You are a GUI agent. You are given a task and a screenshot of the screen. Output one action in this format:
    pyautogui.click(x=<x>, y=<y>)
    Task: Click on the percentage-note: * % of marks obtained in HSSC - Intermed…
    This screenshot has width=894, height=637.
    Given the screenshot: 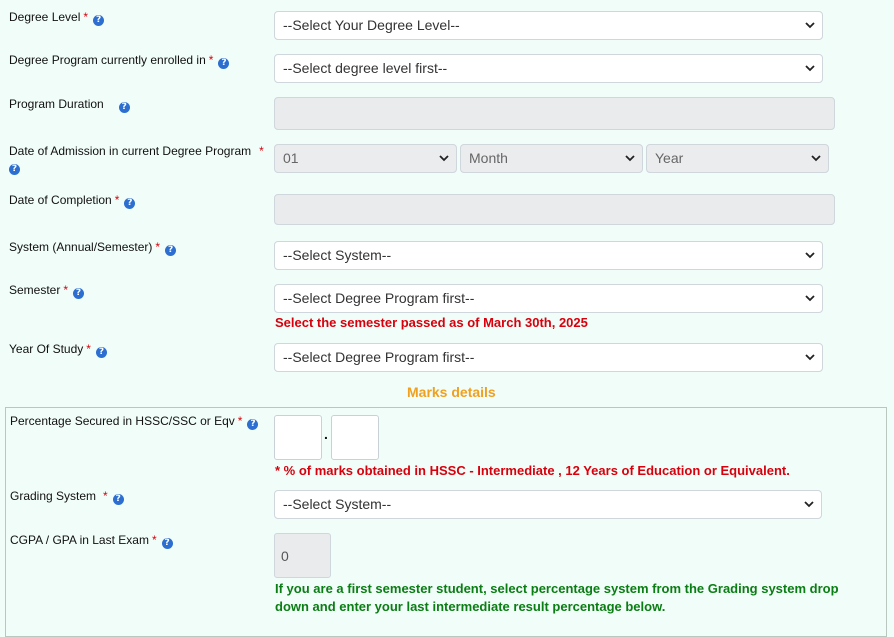 What is the action you would take?
    pyautogui.click(x=532, y=470)
    